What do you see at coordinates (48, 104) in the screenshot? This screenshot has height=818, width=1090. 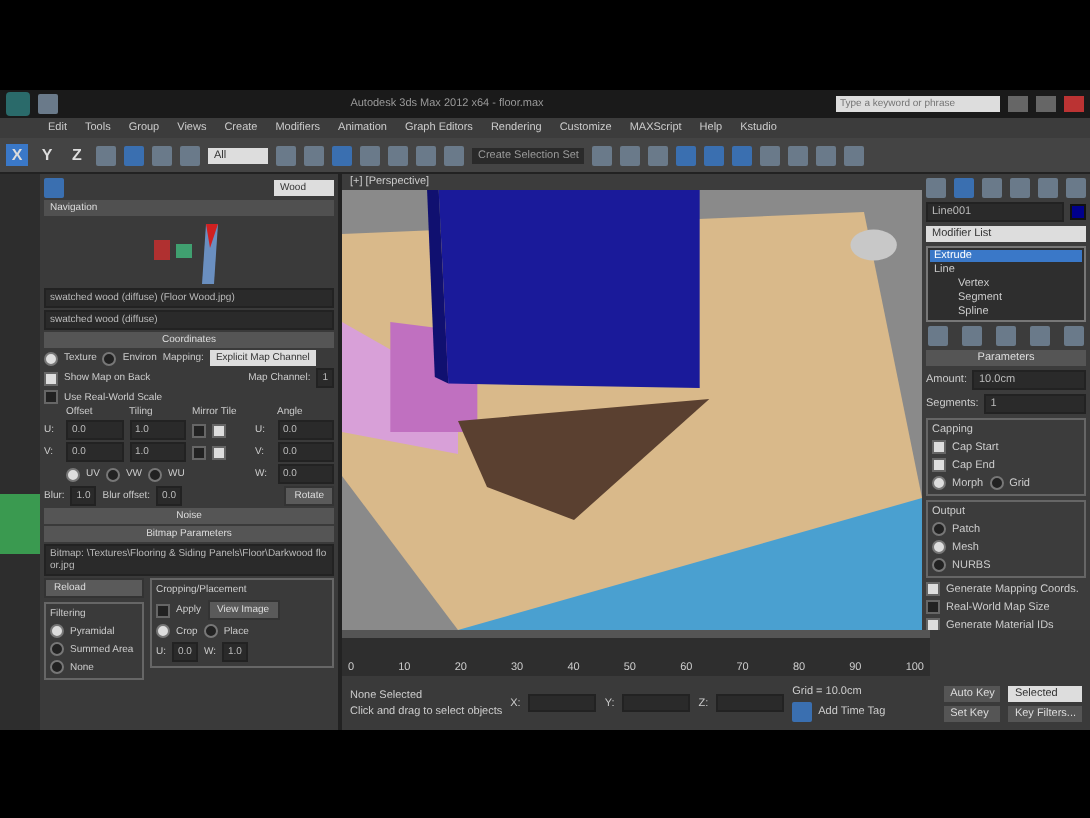 I see `quick-access-icon` at bounding box center [48, 104].